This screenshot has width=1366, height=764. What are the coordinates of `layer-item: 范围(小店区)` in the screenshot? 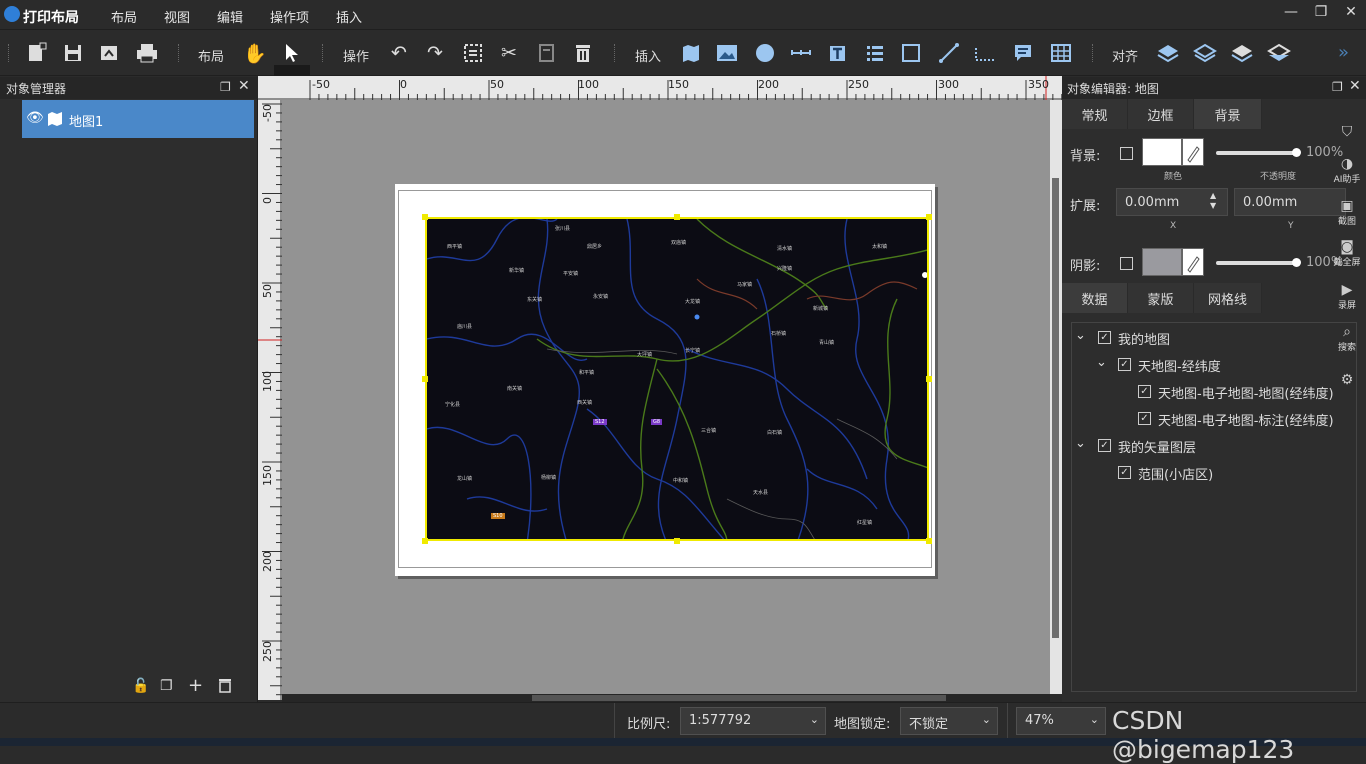 It's located at (1175, 473).